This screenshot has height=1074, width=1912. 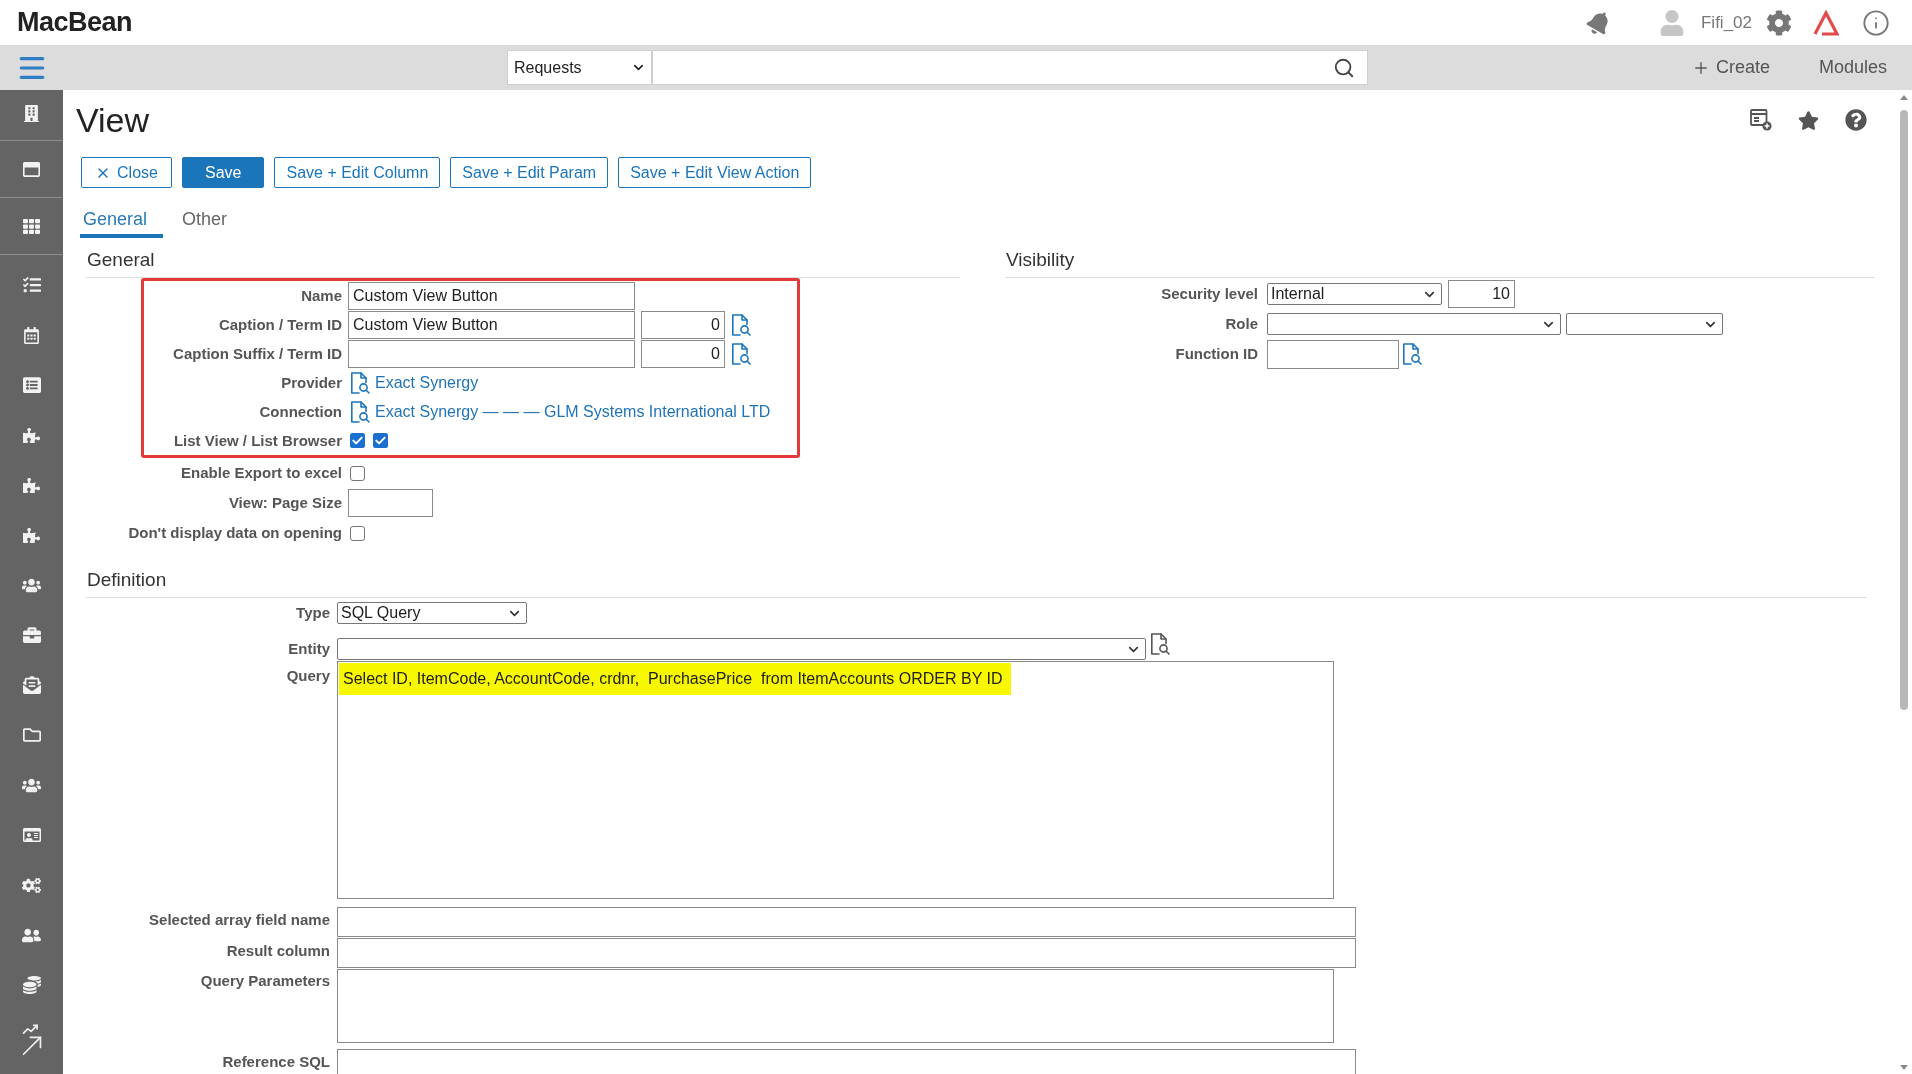 What do you see at coordinates (122, 221) in the screenshot?
I see `tab: General` at bounding box center [122, 221].